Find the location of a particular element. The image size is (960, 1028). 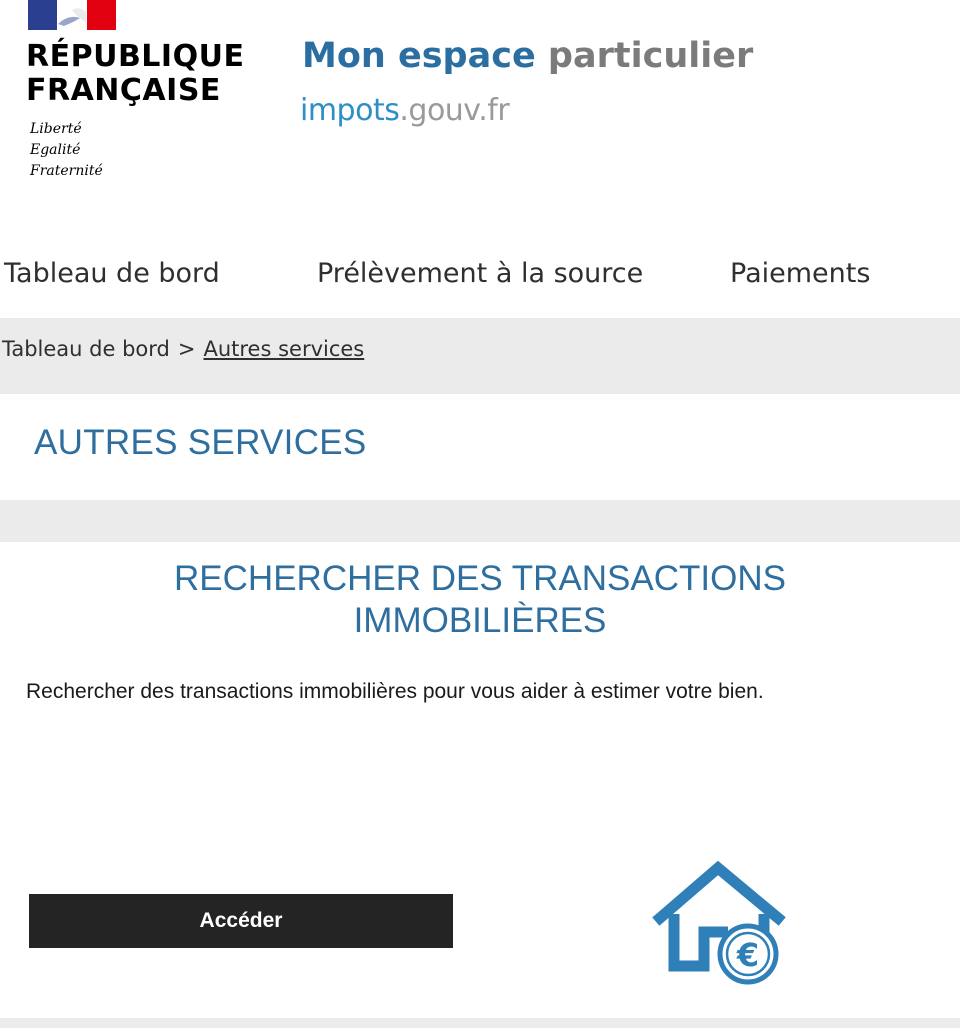

impots-gouv-logo: impots.gouv.fr is located at coordinates (405, 111).